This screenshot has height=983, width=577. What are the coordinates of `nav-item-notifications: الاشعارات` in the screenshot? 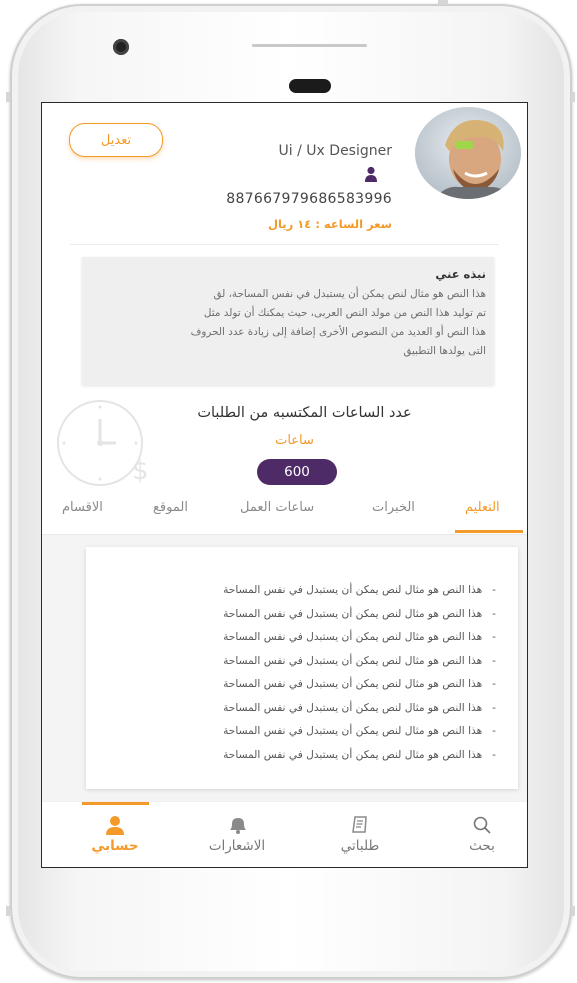 It's located at (237, 834).